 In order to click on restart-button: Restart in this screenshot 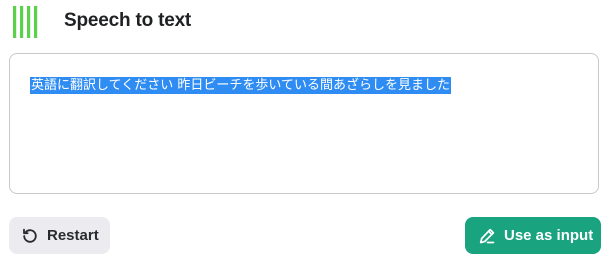, I will do `click(59, 235)`.